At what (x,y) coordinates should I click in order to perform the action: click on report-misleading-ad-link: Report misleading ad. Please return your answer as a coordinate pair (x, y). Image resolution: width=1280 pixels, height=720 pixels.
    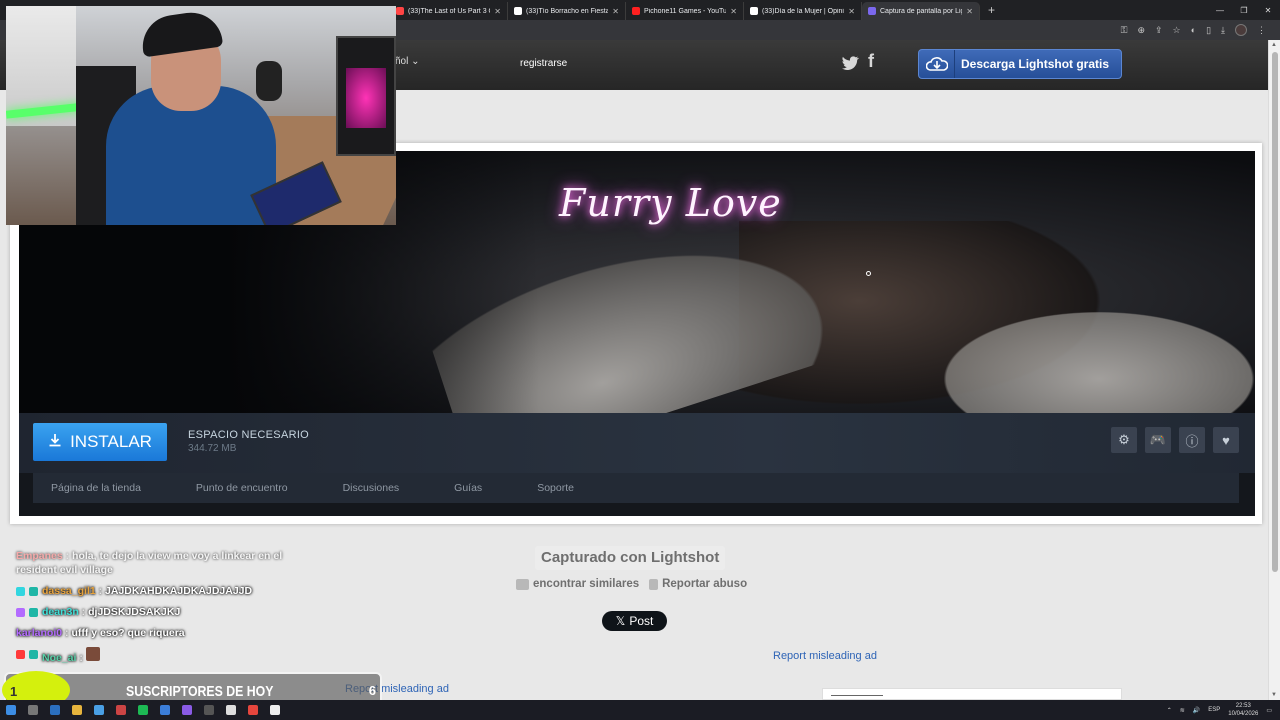
    Looking at the image, I should click on (825, 656).